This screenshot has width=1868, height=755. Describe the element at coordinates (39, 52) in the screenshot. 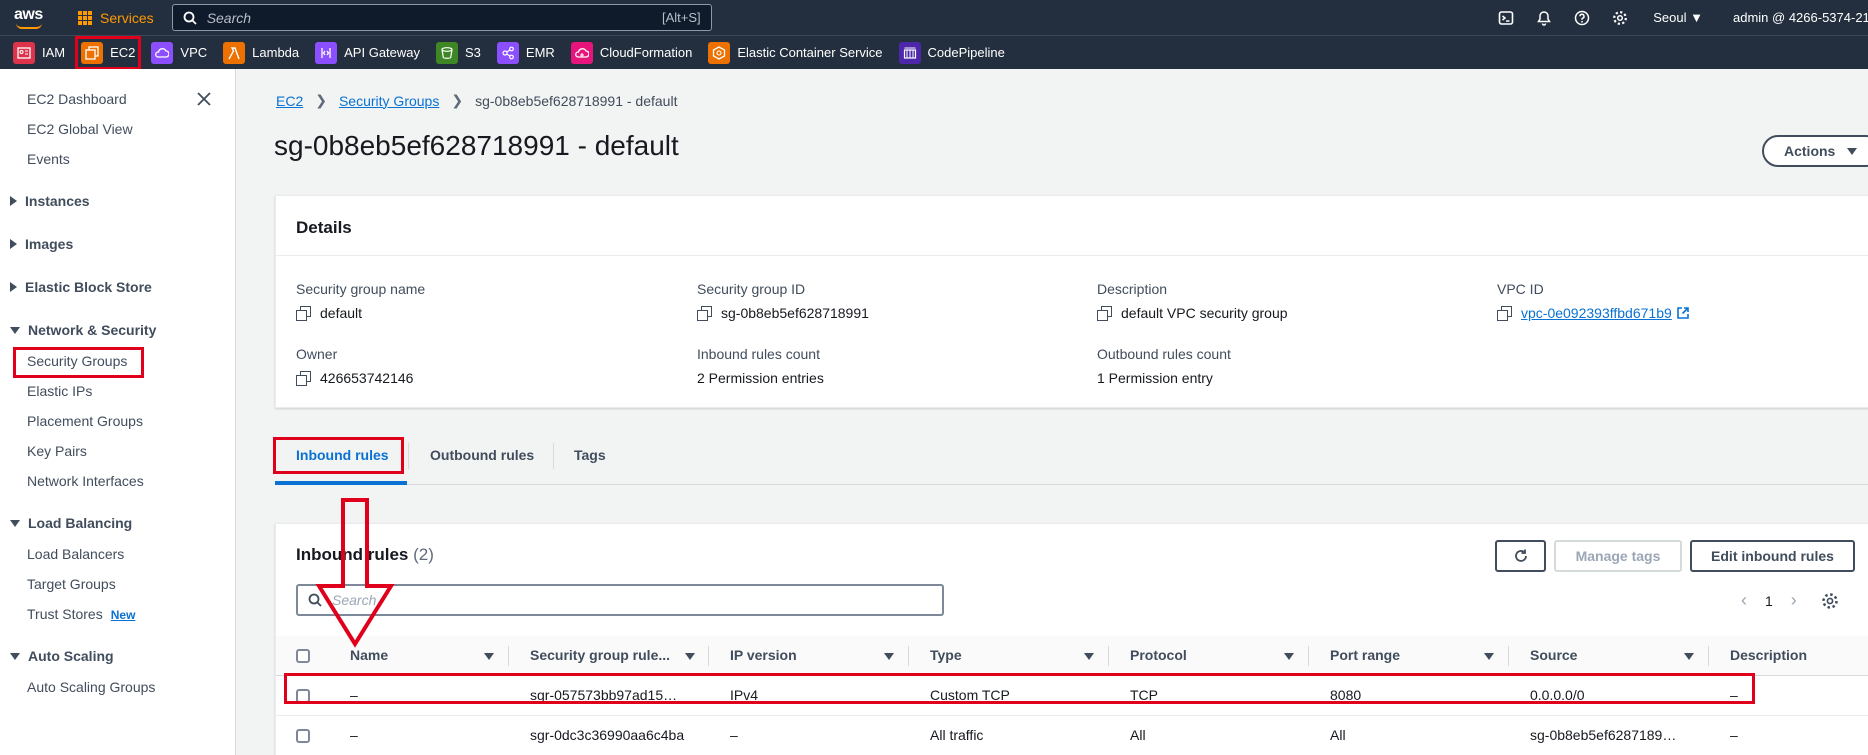

I see `fav-iam: IAM` at that location.